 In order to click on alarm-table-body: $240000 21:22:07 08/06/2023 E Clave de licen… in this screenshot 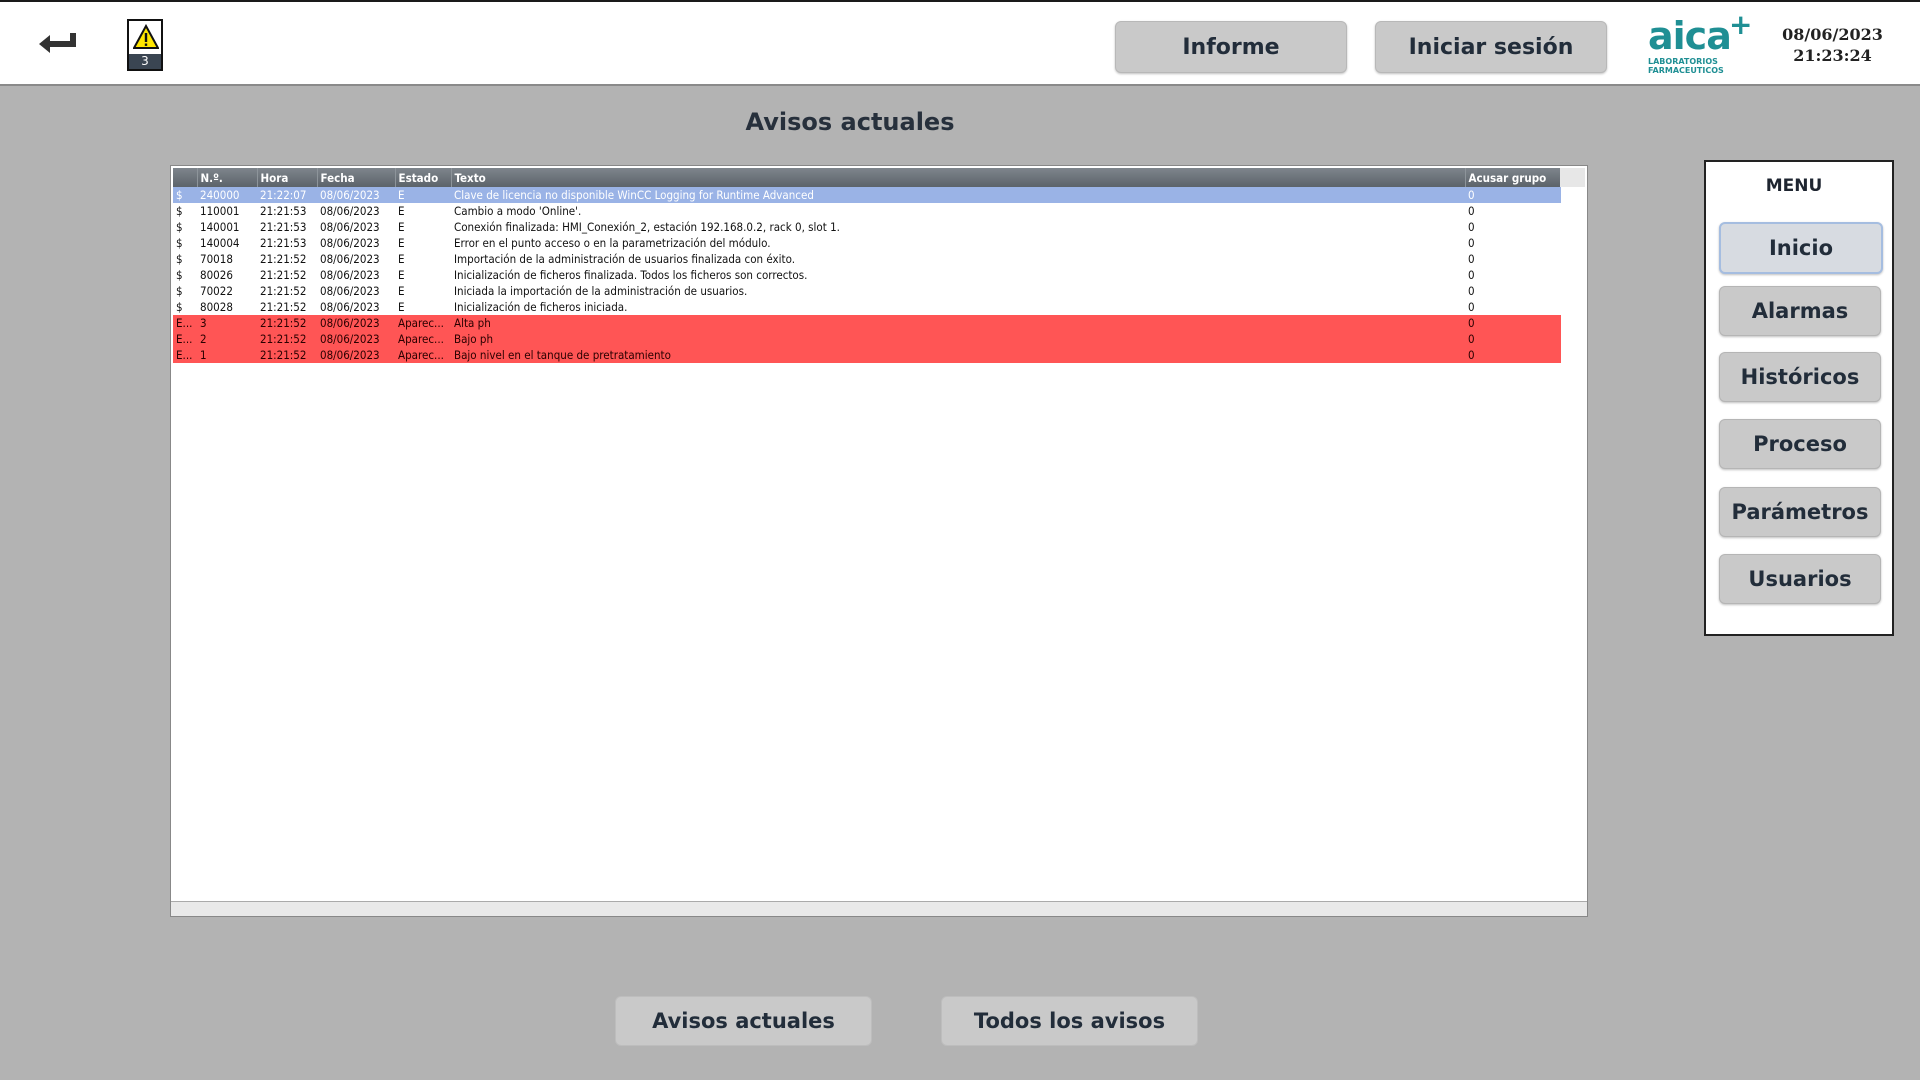, I will do `click(867, 275)`.